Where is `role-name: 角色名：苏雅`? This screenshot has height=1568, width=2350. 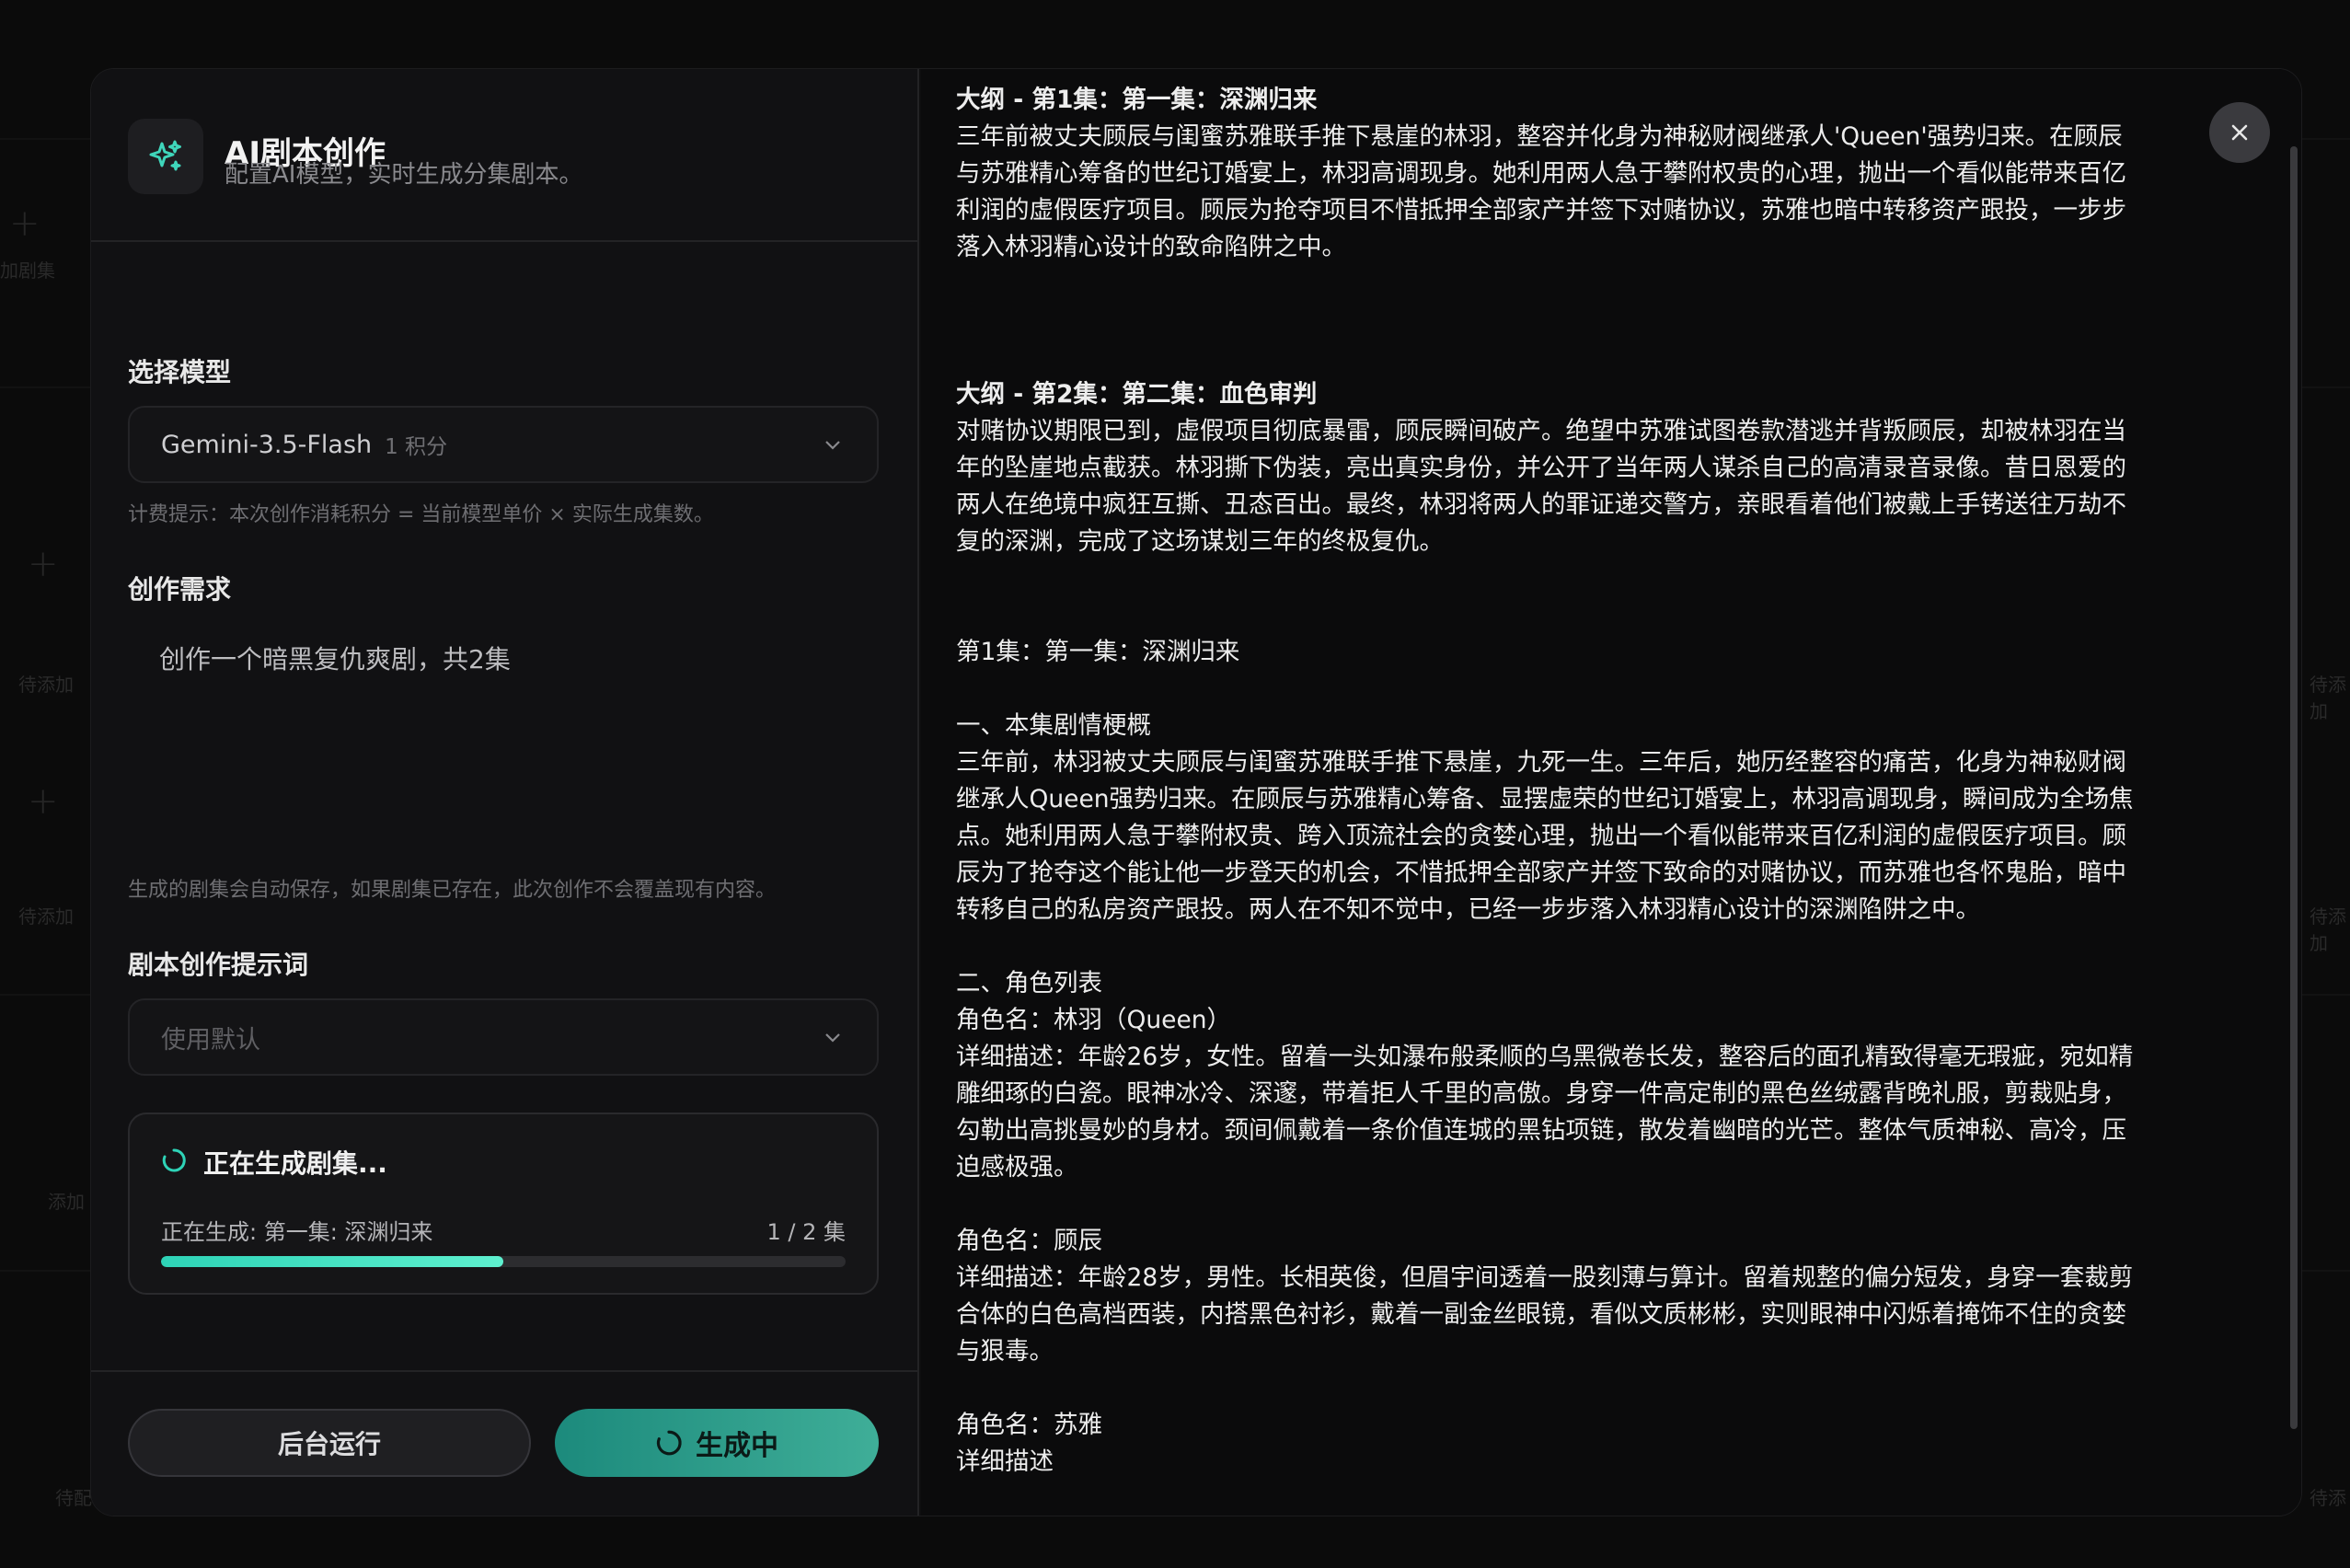
role-name: 角色名：苏雅 is located at coordinates (1029, 1425).